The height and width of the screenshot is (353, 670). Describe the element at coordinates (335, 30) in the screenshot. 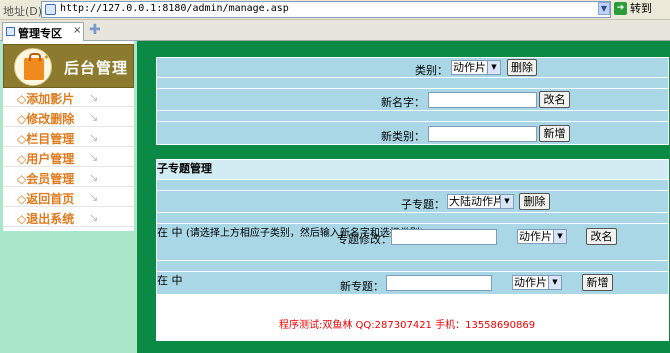

I see `tab-bar: 管理专区 × ✚` at that location.